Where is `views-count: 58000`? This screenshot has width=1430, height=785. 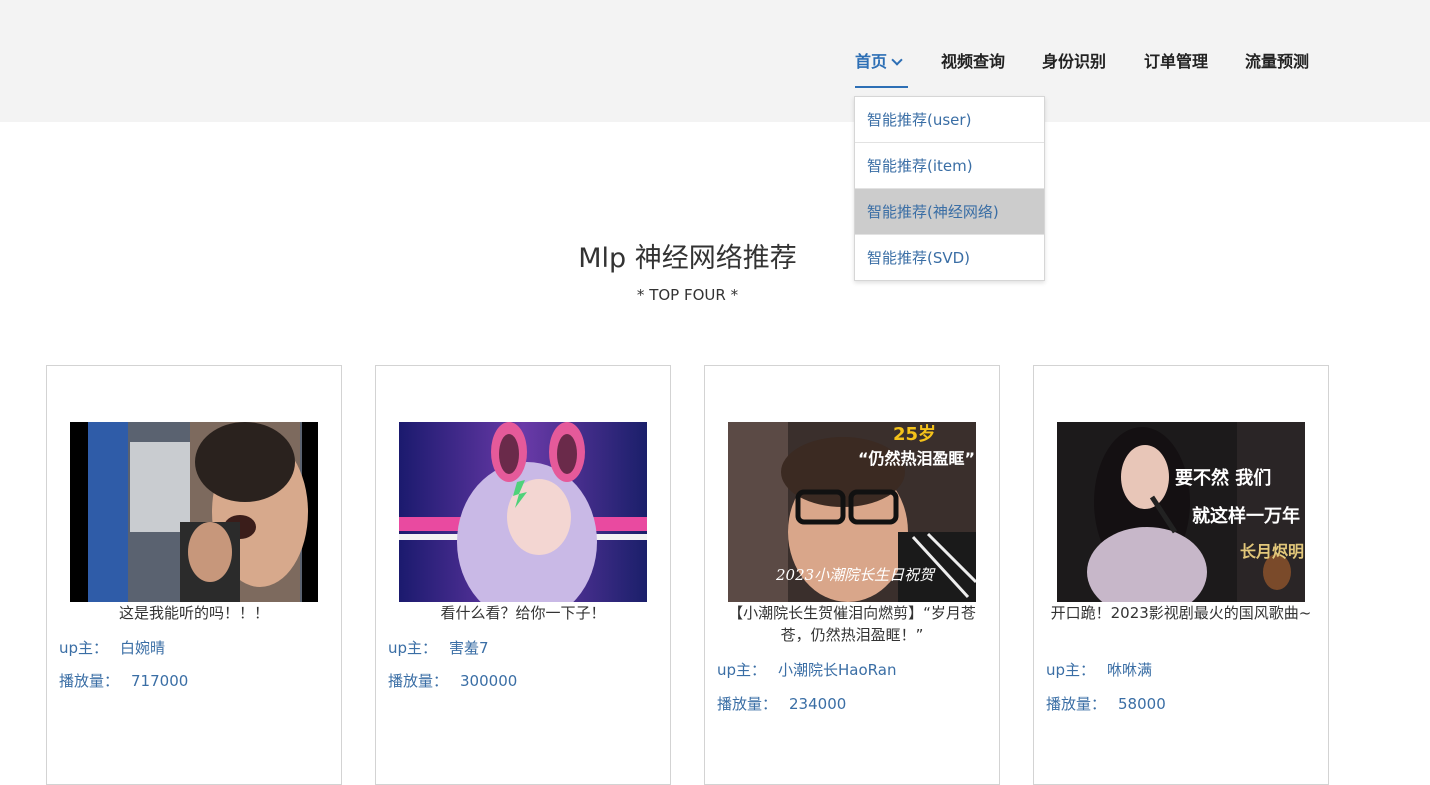
views-count: 58000 is located at coordinates (1142, 704).